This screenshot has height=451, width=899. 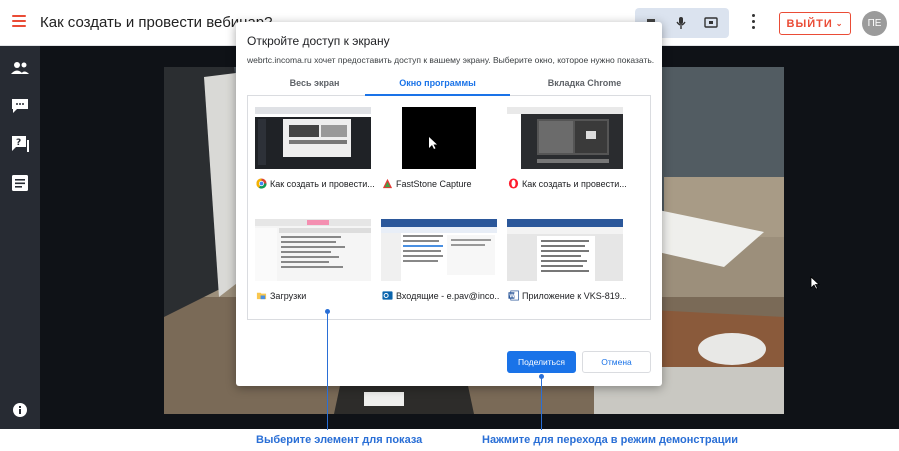 I want to click on exit-button: ВЫЙТИ ⌄, so click(x=815, y=23).